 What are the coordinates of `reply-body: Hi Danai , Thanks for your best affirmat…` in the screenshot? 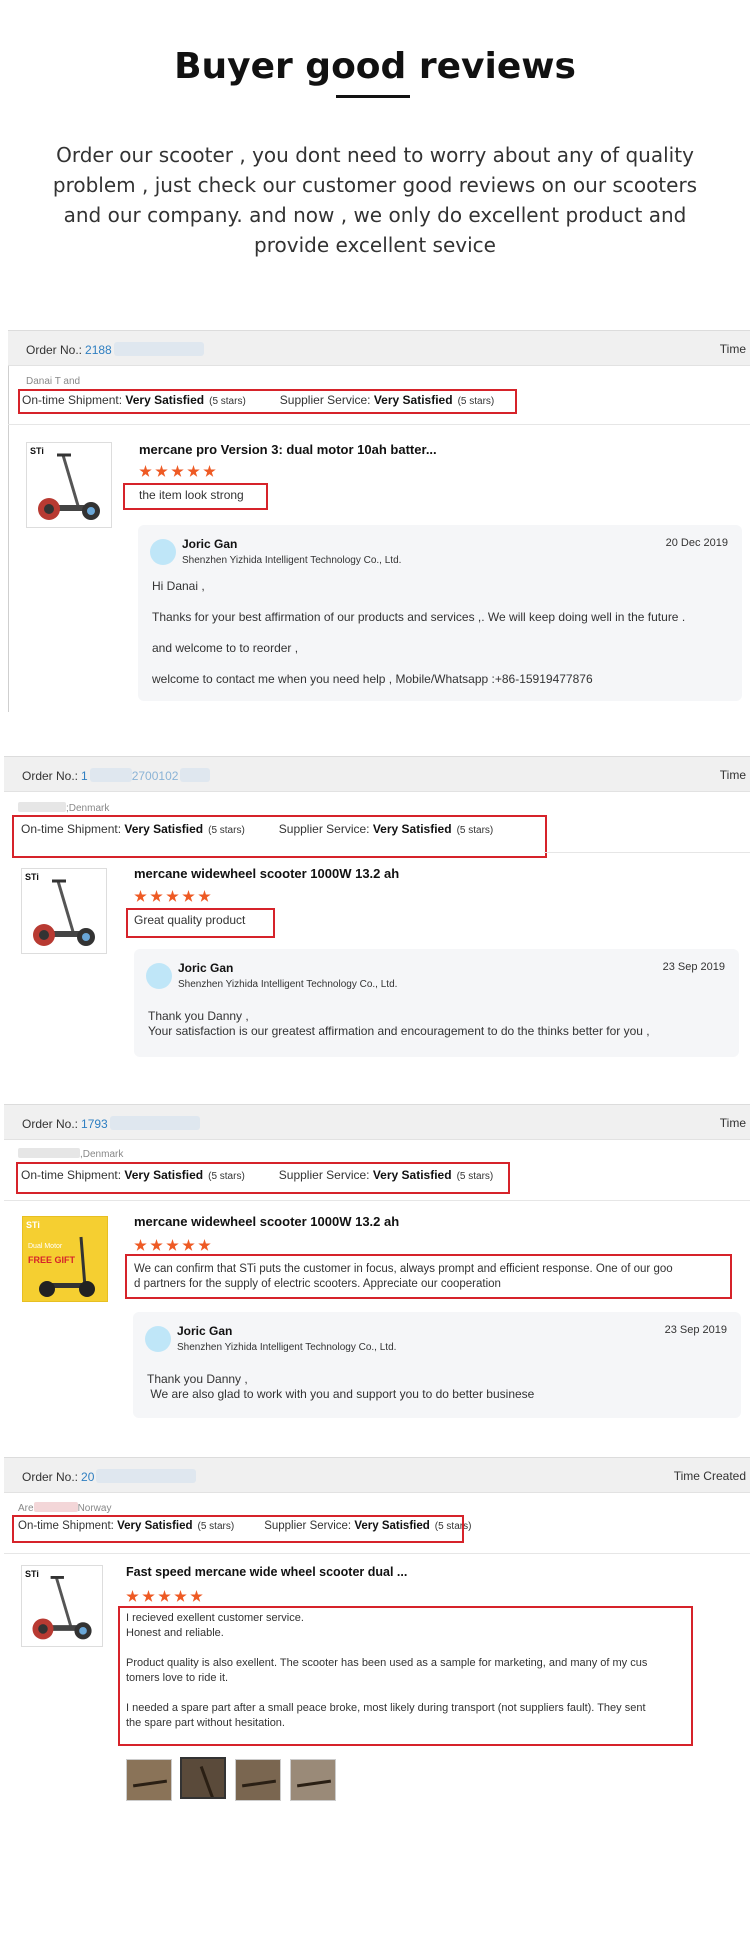 It's located at (419, 632).